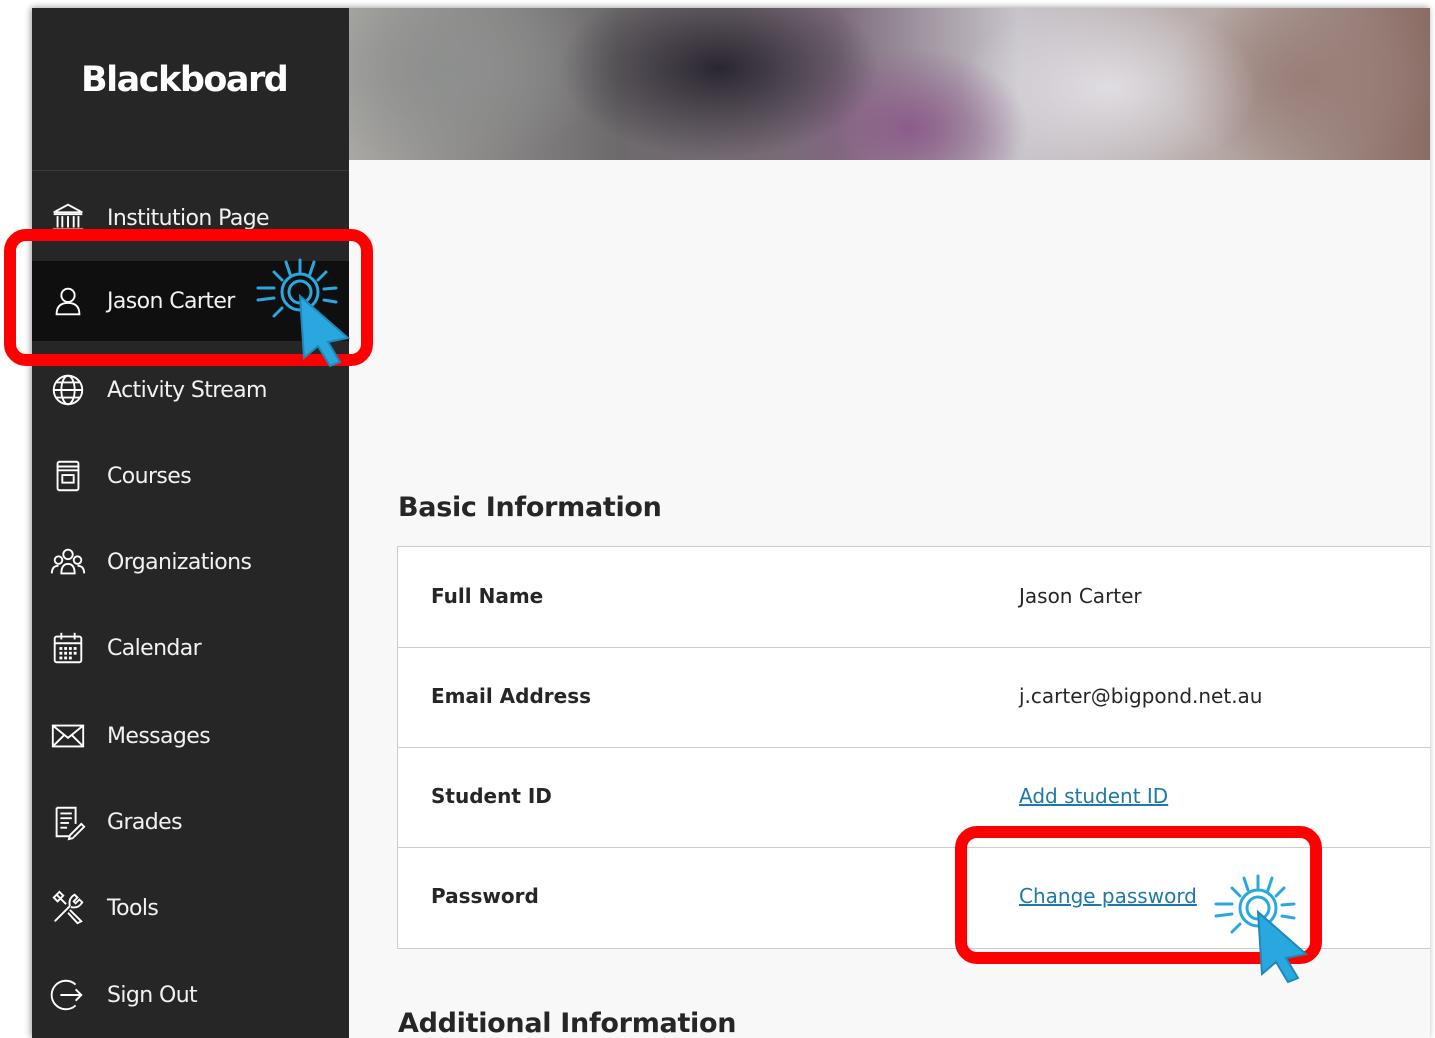  Describe the element at coordinates (491, 796) in the screenshot. I see `student-id-label: Student ID` at that location.